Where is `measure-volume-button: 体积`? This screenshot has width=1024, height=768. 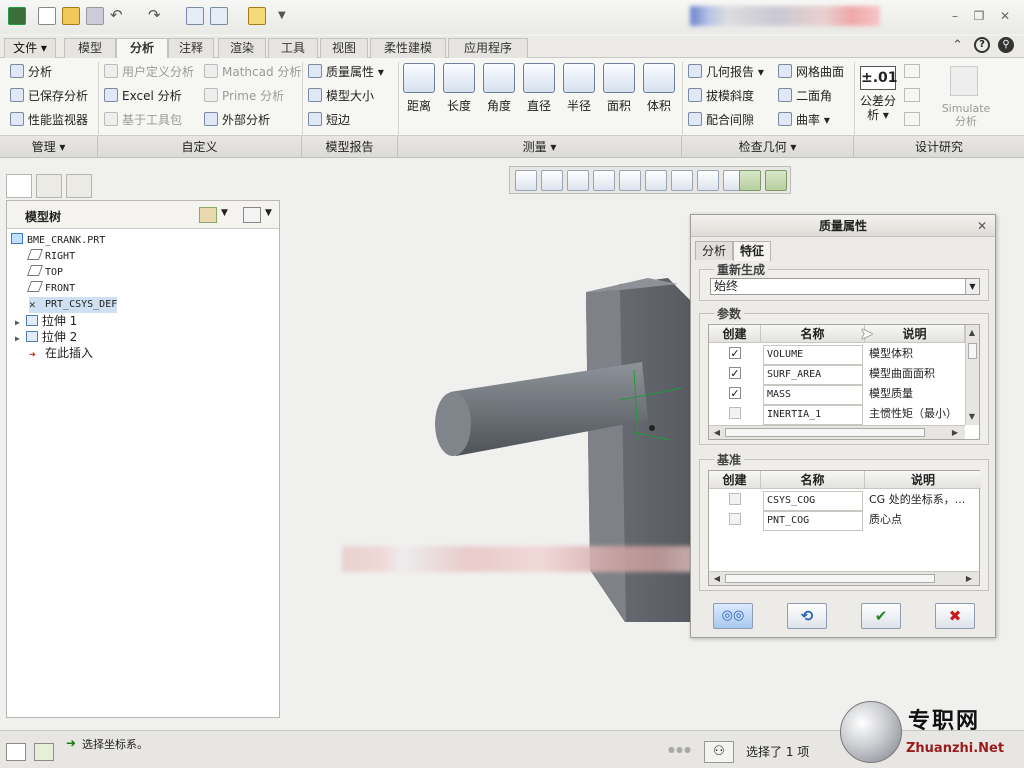
measure-volume-button: 体积 is located at coordinates (659, 92).